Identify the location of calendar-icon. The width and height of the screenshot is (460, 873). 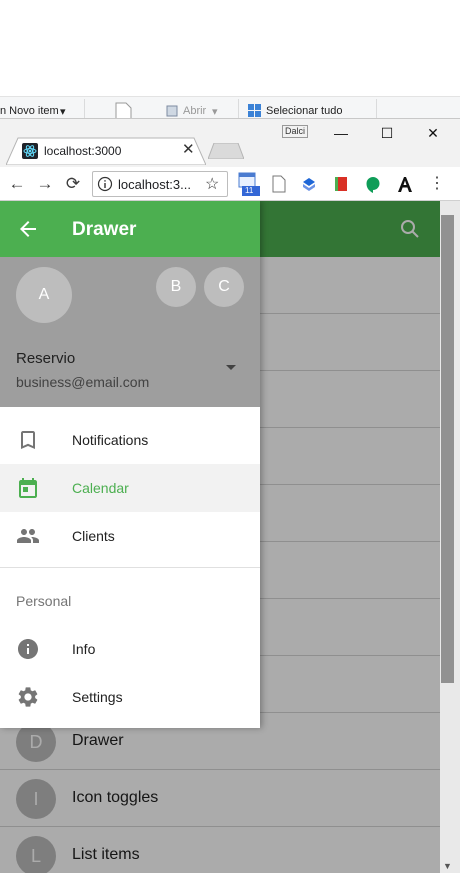
(28, 488).